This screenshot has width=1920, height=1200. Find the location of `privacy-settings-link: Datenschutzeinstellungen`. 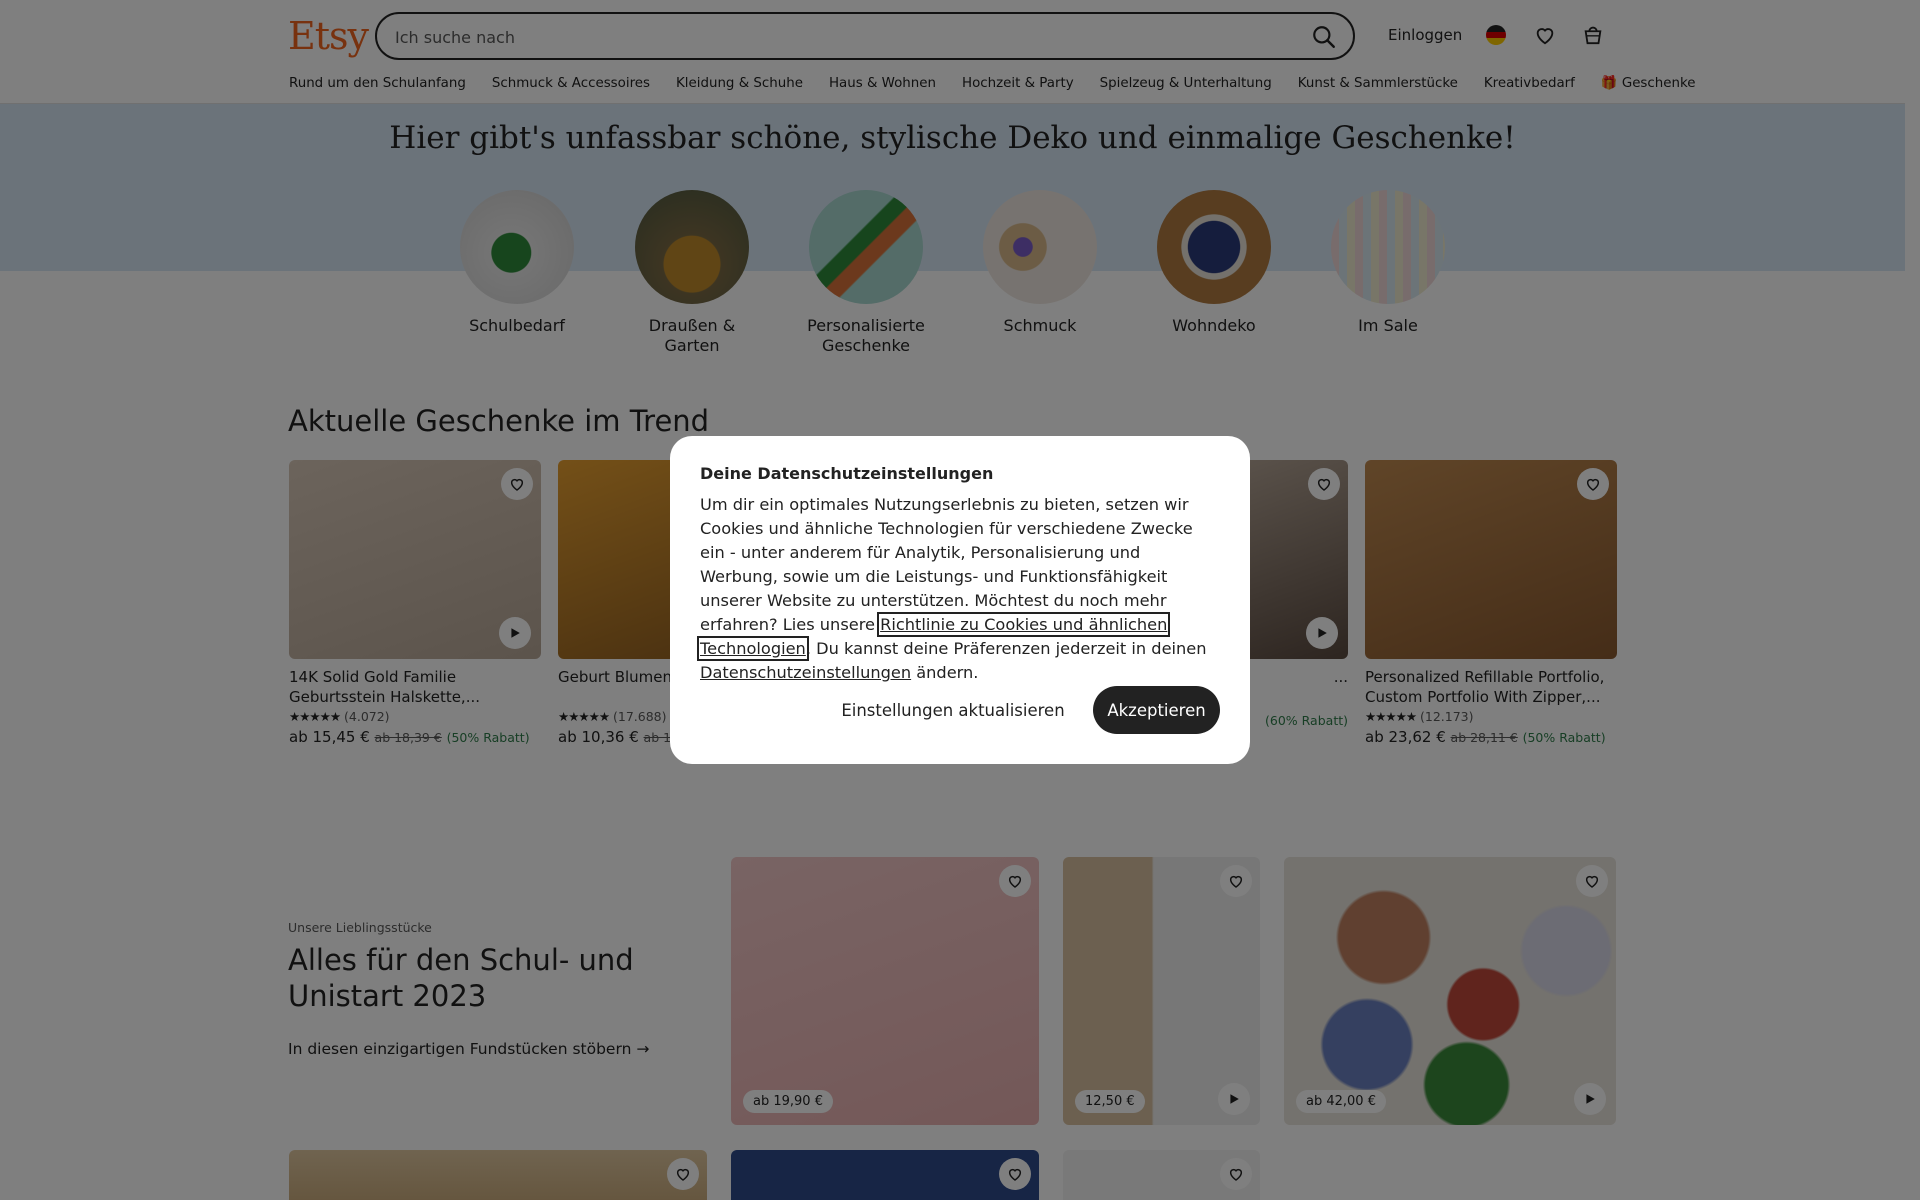

privacy-settings-link: Datenschutzeinstellungen is located at coordinates (805, 672).